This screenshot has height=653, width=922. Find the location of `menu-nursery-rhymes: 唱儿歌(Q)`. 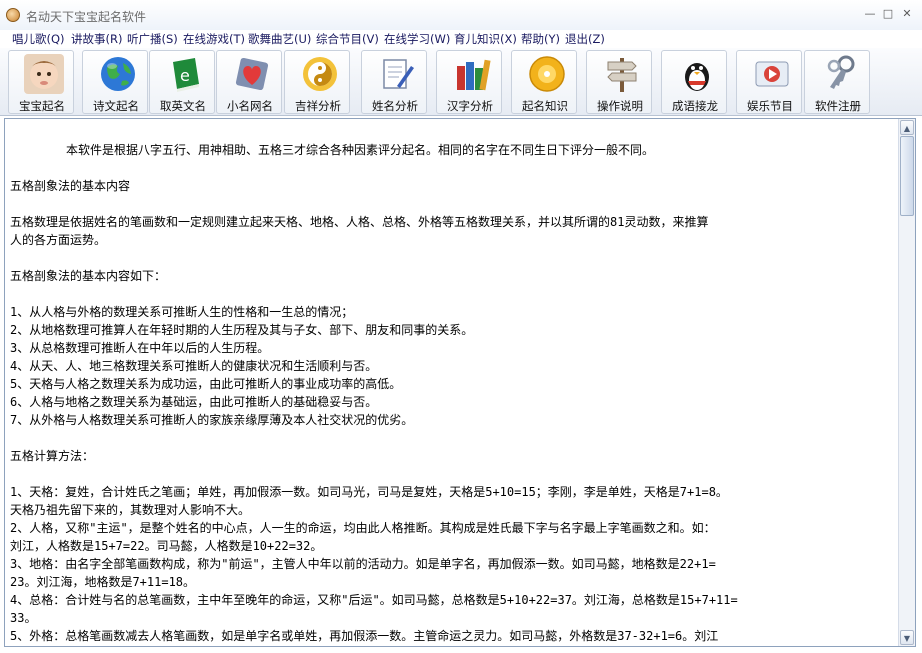

menu-nursery-rhymes: 唱儿歌(Q) is located at coordinates (38, 39).